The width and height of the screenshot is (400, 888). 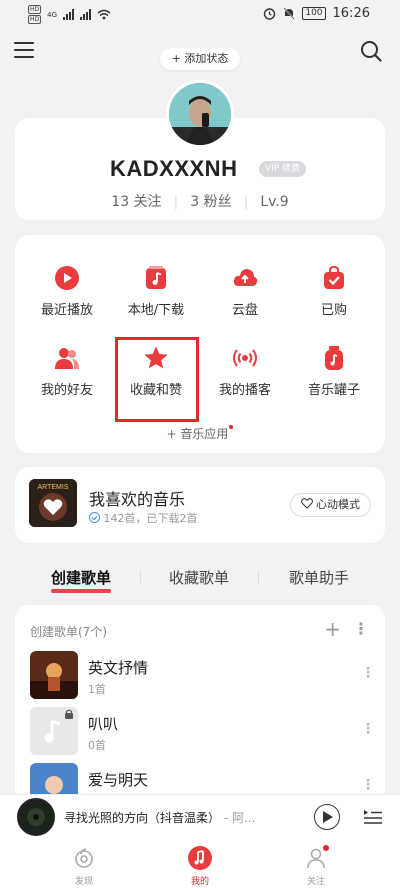 I want to click on bottom-navigation: 发现 我的 关注, so click(x=200, y=864).